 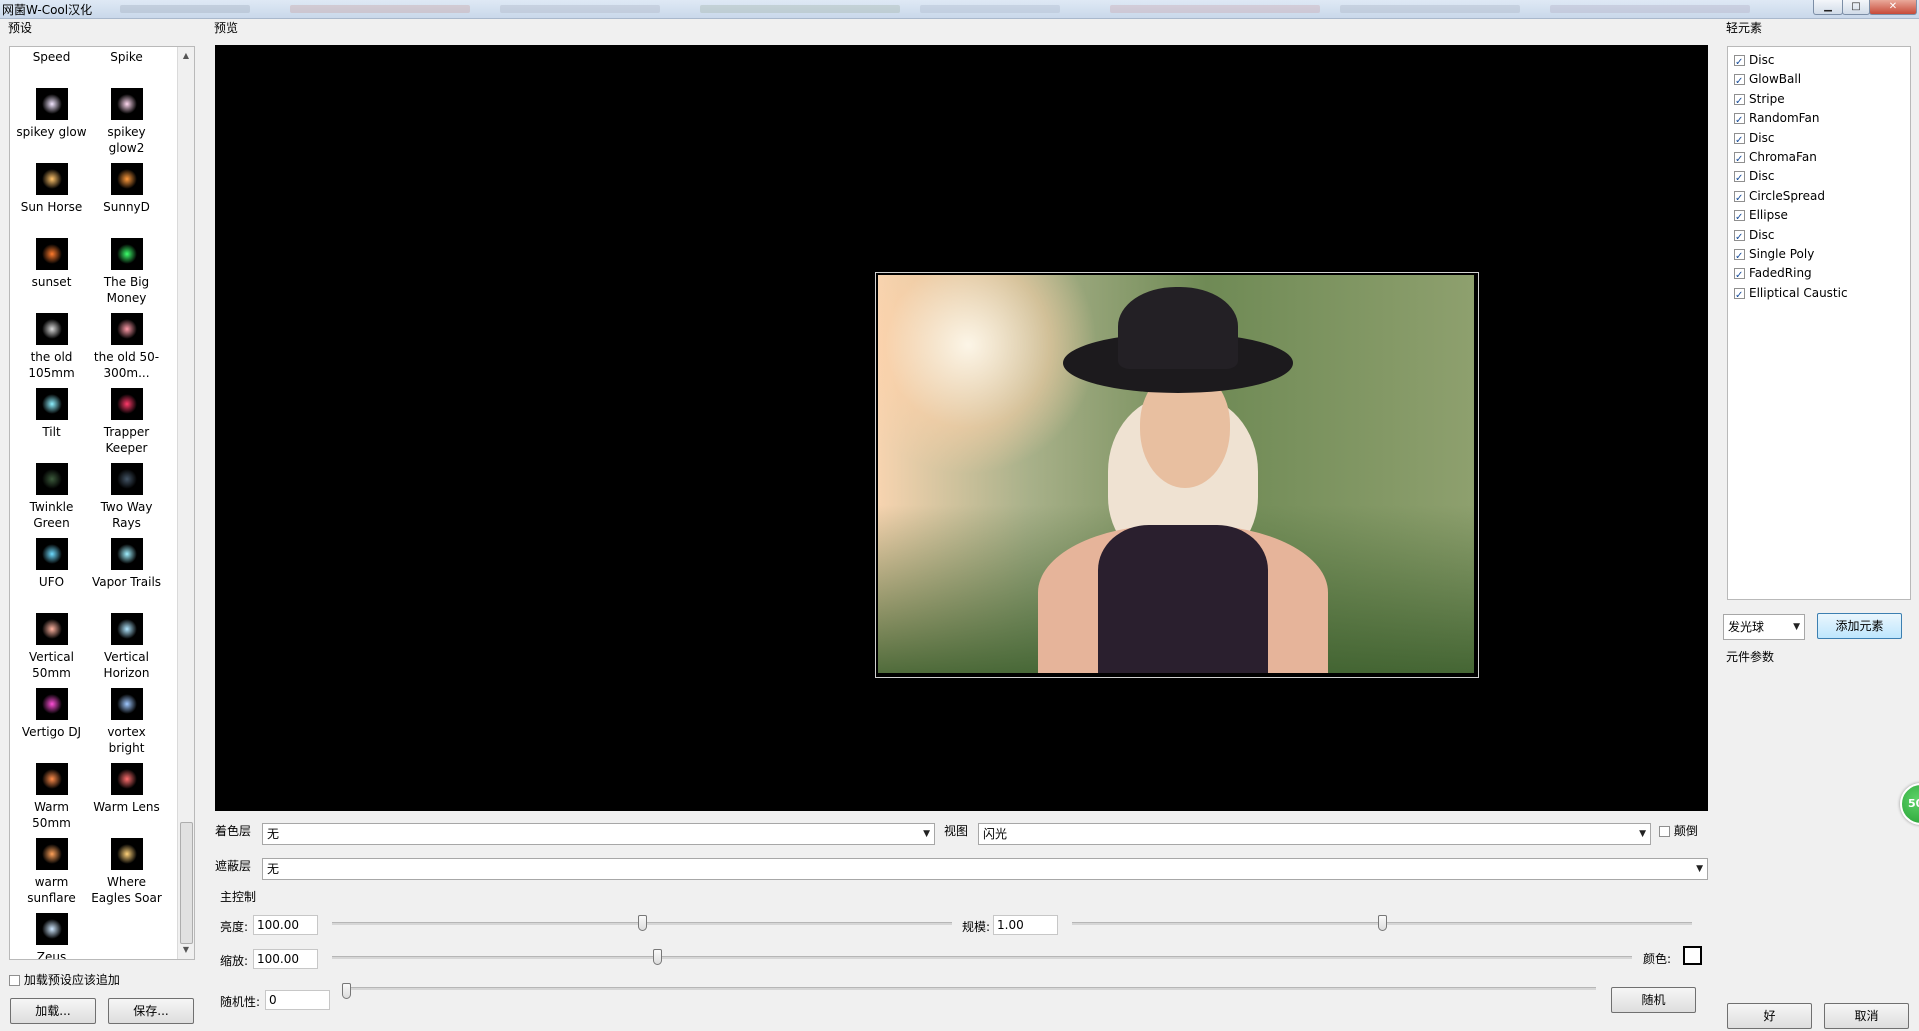 I want to click on preset-item: Warm Lens, so click(x=126, y=789).